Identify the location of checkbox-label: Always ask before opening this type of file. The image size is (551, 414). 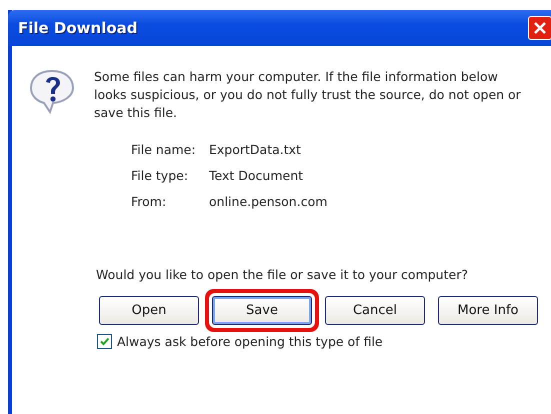
(250, 341).